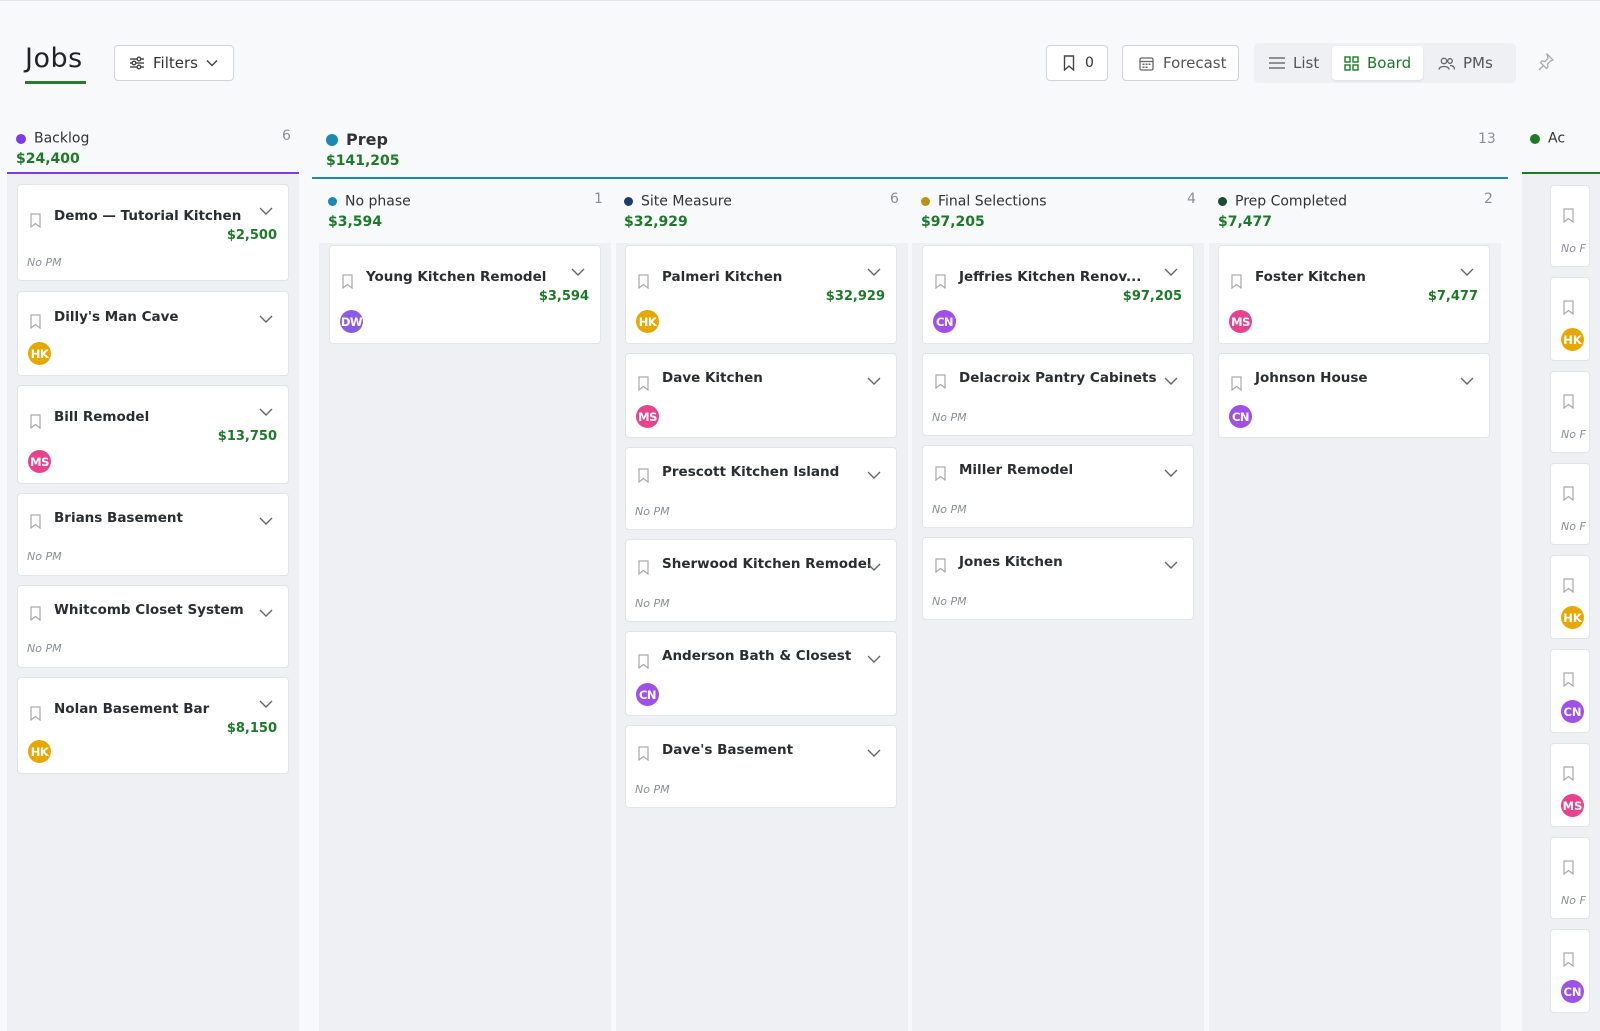 This screenshot has height=1031, width=1600. I want to click on filters-button: Filters, so click(174, 63).